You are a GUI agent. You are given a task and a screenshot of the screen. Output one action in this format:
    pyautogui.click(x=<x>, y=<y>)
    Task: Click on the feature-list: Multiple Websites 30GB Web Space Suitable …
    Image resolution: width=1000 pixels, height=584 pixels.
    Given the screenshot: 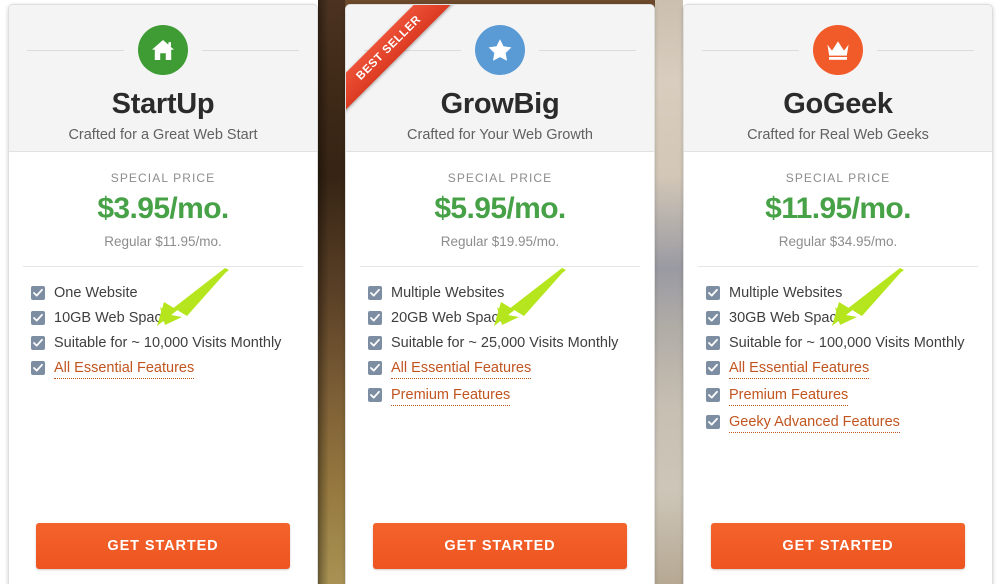 What is the action you would take?
    pyautogui.click(x=838, y=350)
    